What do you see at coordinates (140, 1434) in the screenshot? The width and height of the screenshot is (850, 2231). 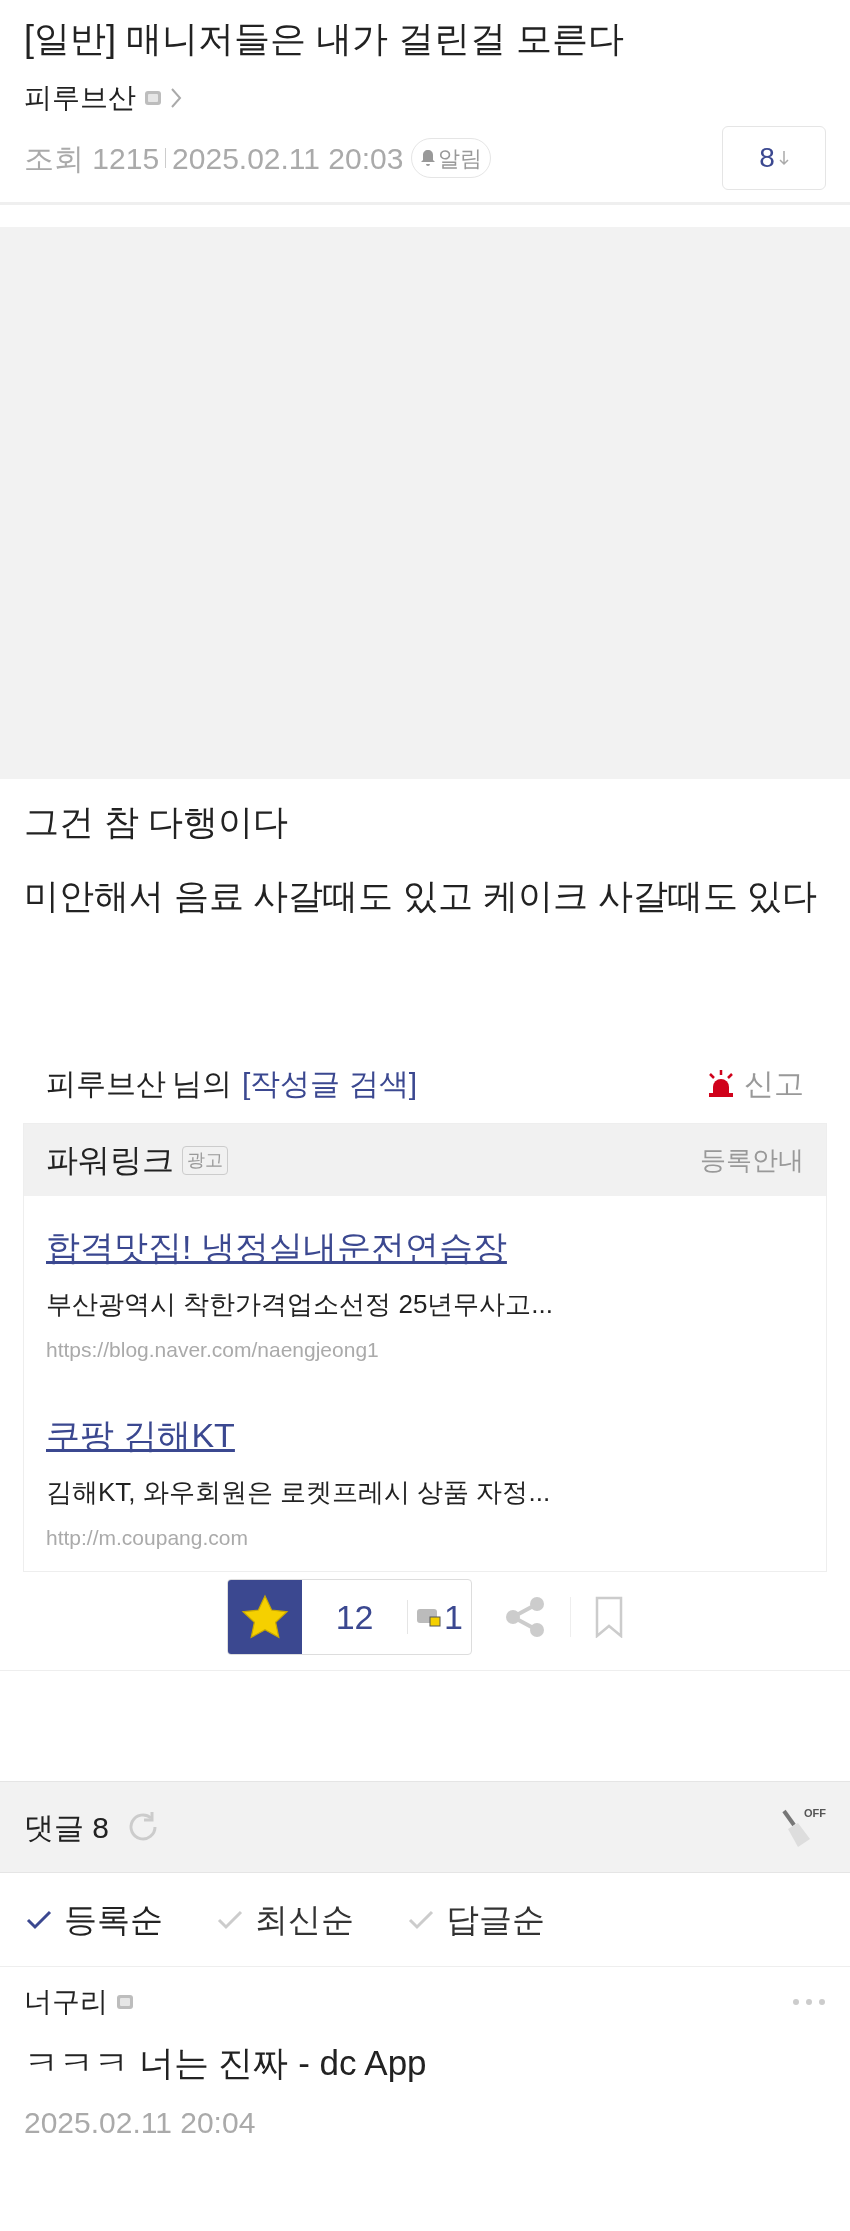 I see `ad-title-link: 쿠팡 김해KT` at bounding box center [140, 1434].